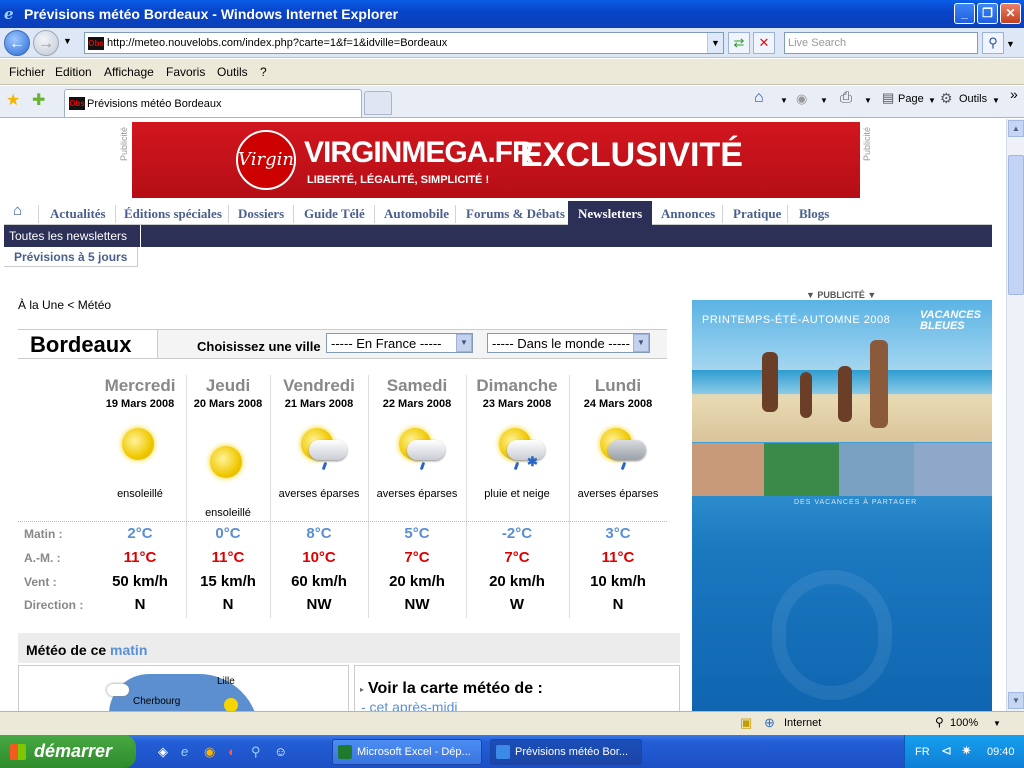 The height and width of the screenshot is (768, 1024). Describe the element at coordinates (228, 533) in the screenshot. I see `temp-morning: 0°C` at that location.